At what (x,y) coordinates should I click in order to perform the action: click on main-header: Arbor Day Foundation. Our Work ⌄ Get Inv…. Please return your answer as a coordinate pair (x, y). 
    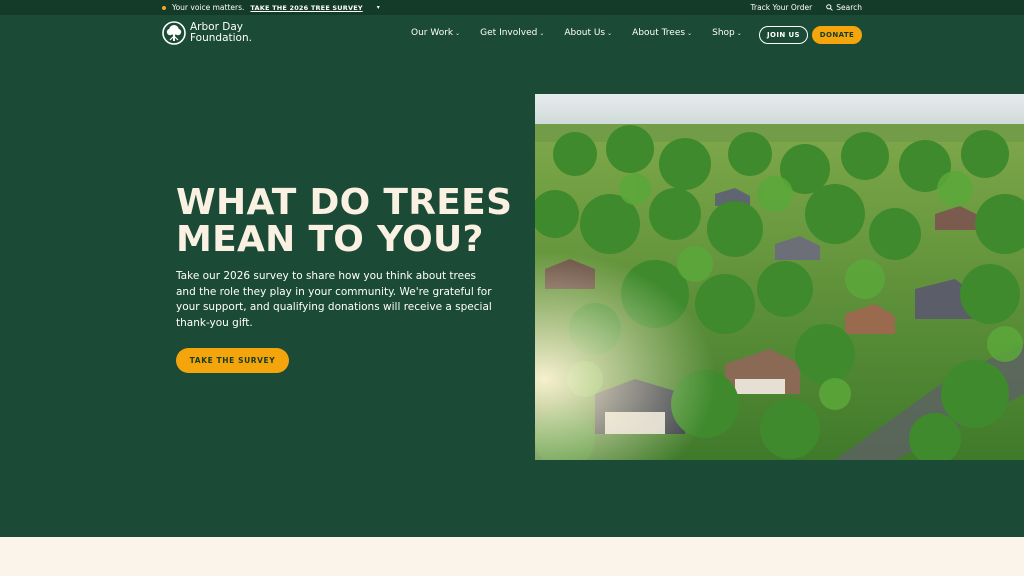
    Looking at the image, I should click on (512, 35).